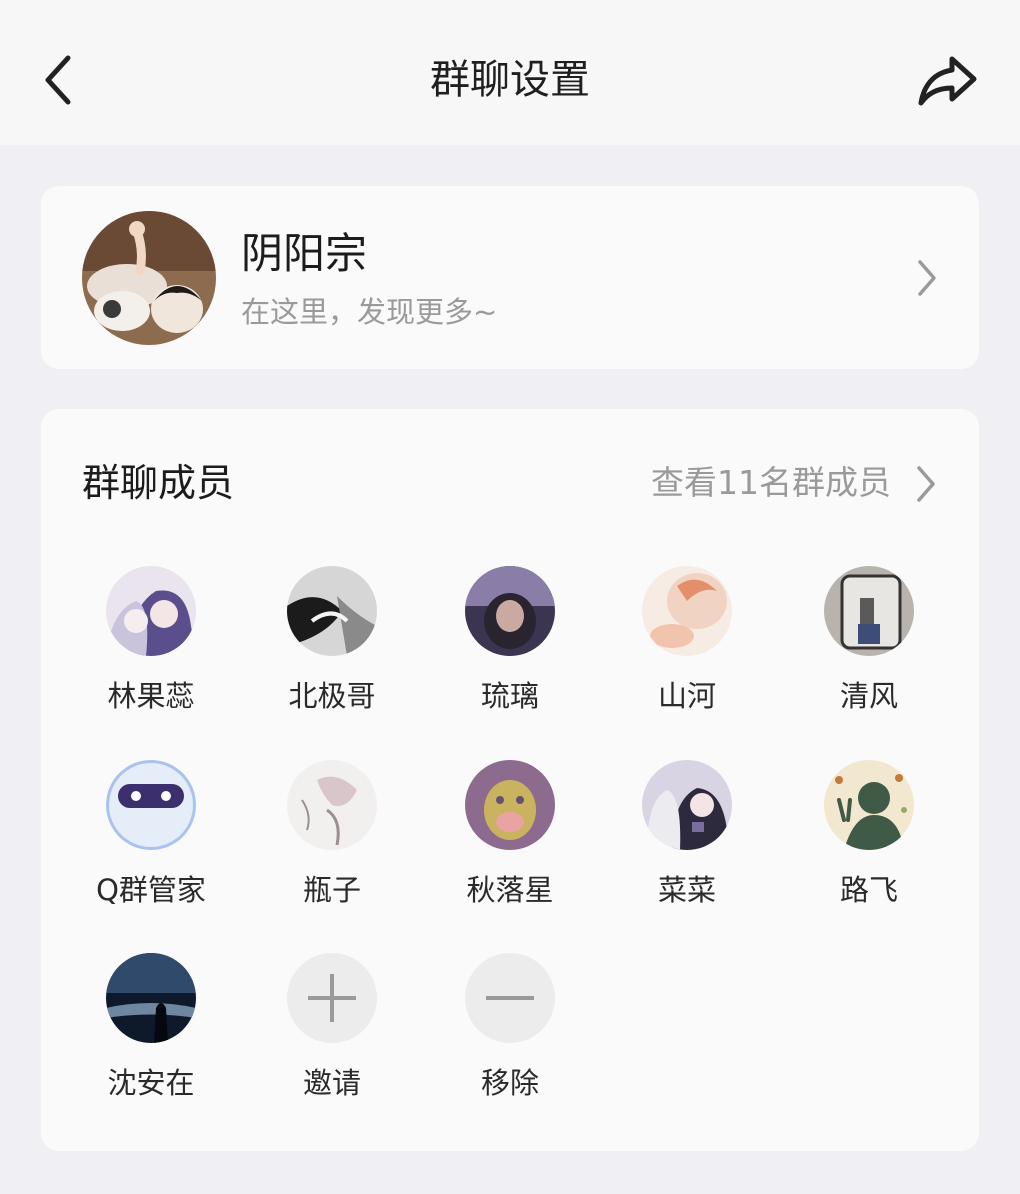 The image size is (1020, 1194). I want to click on page-title: 群聊设置, so click(510, 80).